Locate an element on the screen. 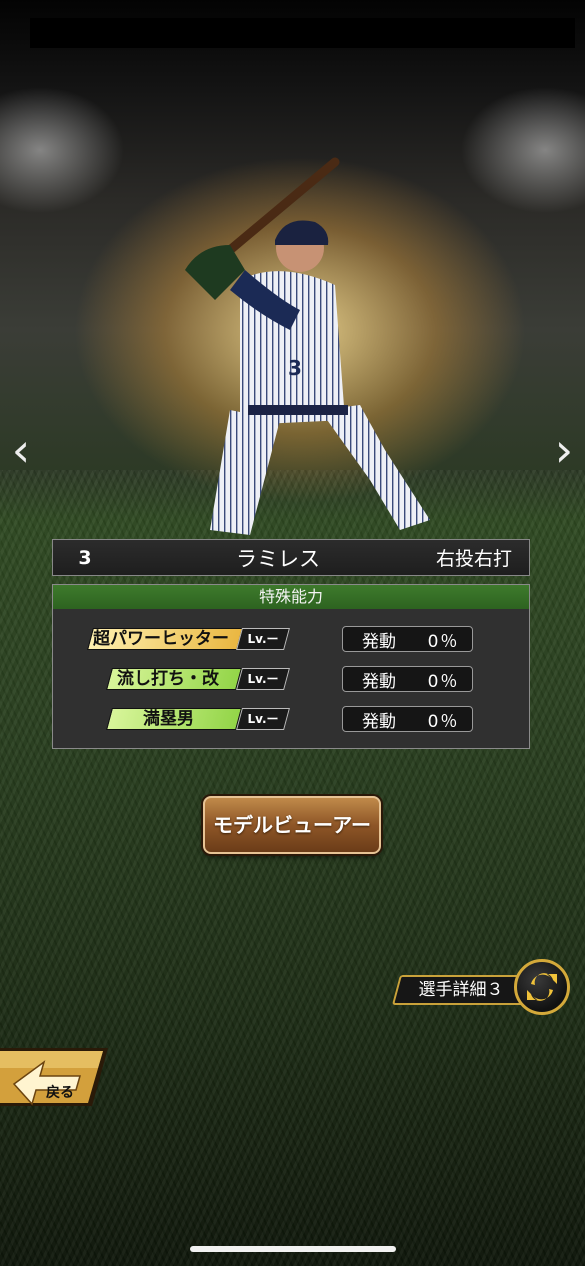 The image size is (585, 1266). ability-name: 超パワーヒッター is located at coordinates (161, 639).